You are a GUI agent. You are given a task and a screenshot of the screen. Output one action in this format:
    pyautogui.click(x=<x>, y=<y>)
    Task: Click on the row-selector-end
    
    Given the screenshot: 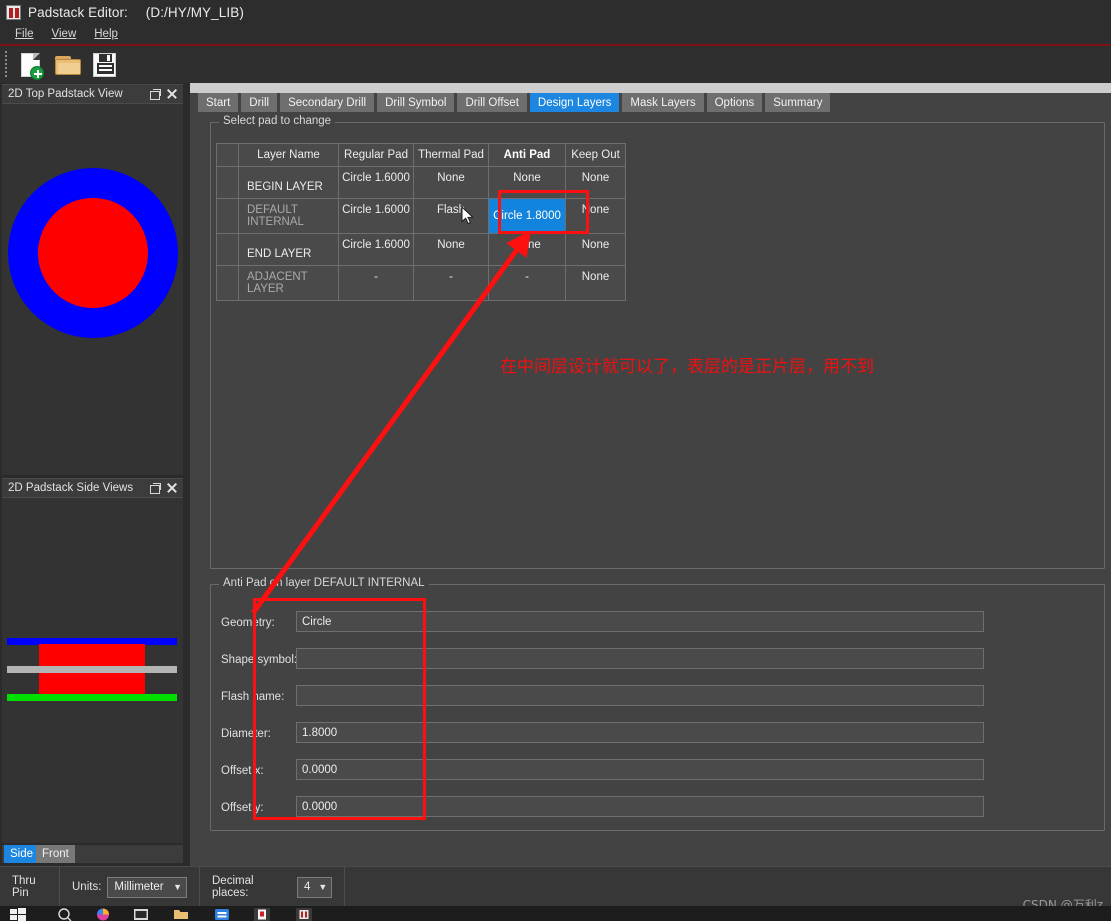 What is the action you would take?
    pyautogui.click(x=227, y=249)
    